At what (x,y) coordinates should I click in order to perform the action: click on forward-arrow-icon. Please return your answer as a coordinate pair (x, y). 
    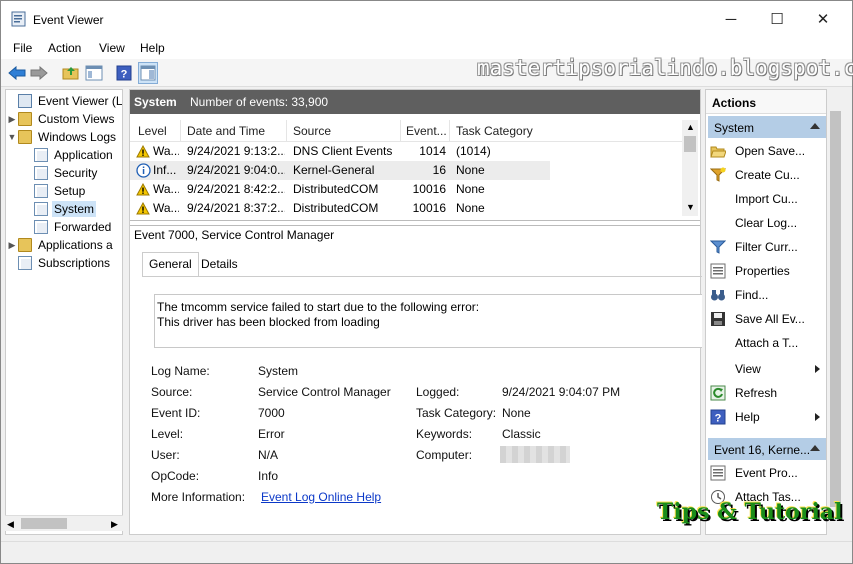
    Looking at the image, I should click on (39, 73).